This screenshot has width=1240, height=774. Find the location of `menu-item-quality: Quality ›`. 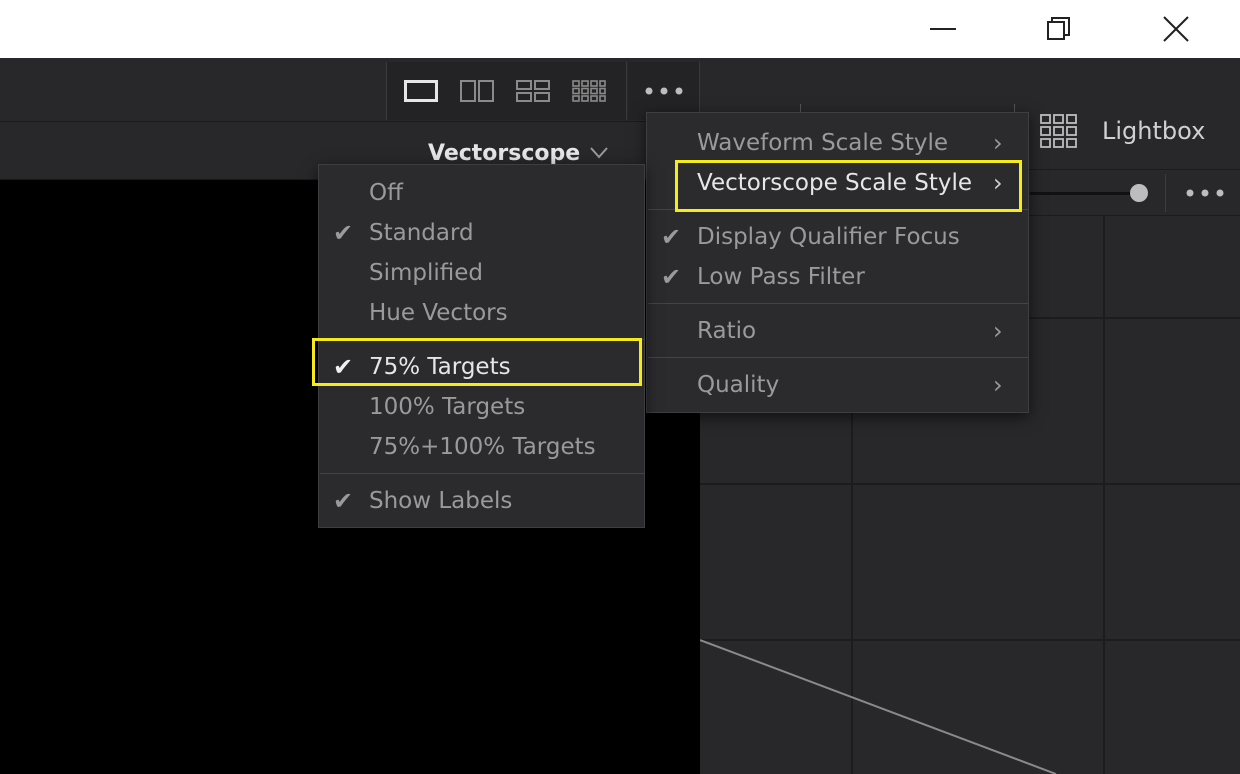

menu-item-quality: Quality › is located at coordinates (837, 385).